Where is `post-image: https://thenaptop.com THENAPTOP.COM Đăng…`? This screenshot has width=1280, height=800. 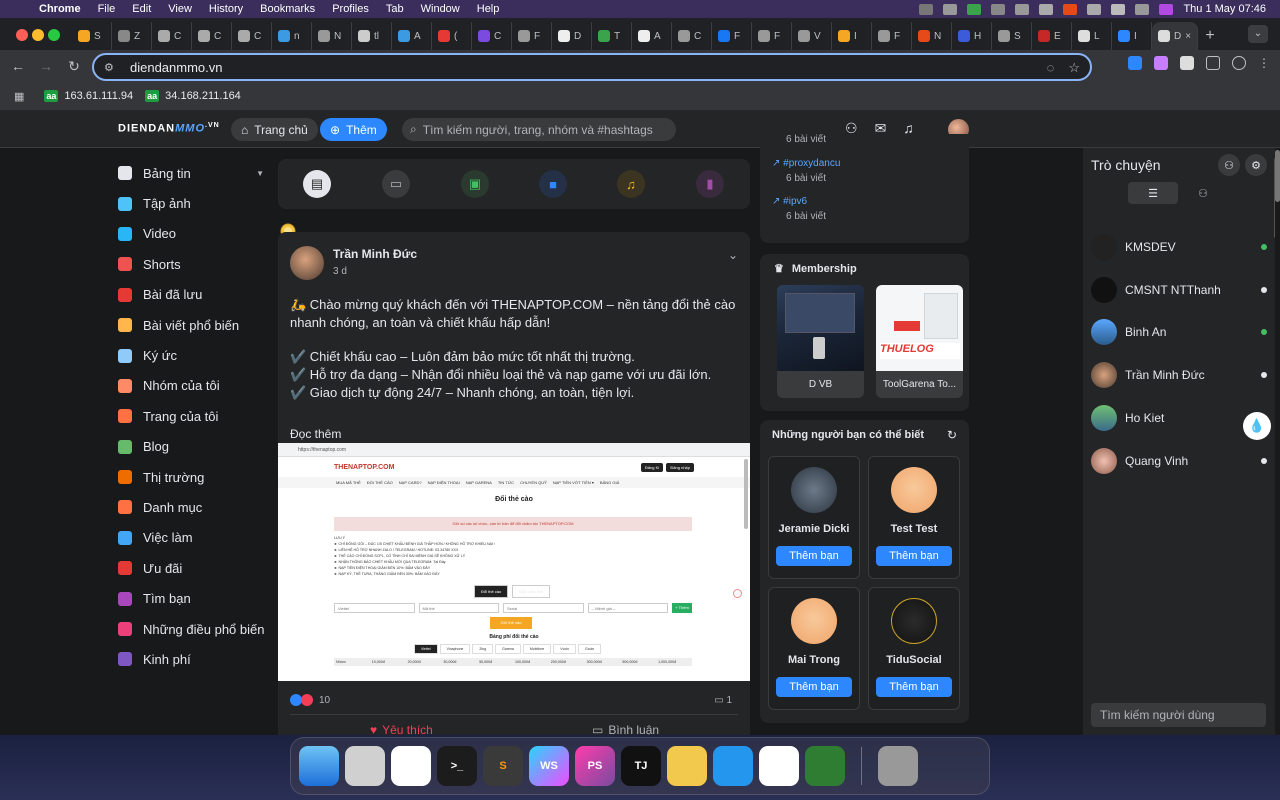 post-image: https://thenaptop.com THENAPTOP.COM Đăng… is located at coordinates (514, 562).